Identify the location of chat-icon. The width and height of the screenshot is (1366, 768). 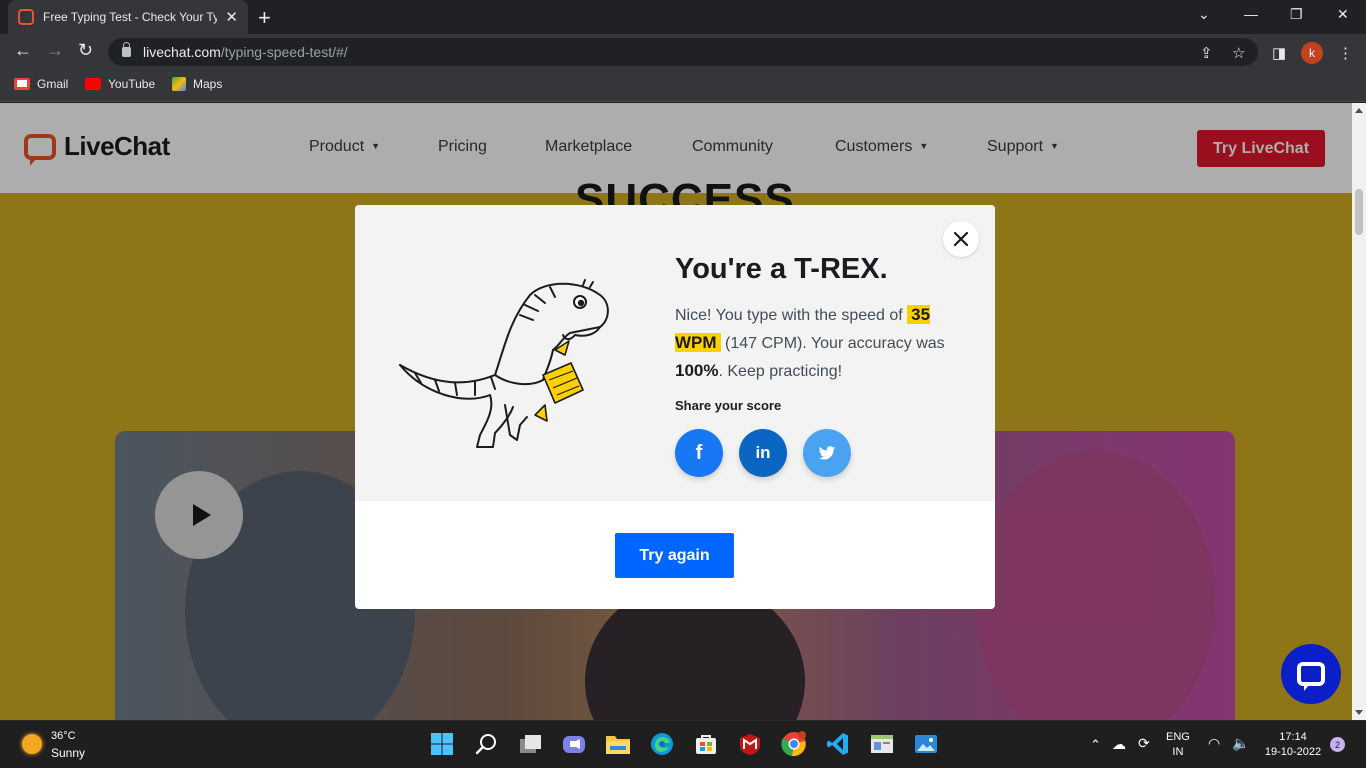
(1311, 676).